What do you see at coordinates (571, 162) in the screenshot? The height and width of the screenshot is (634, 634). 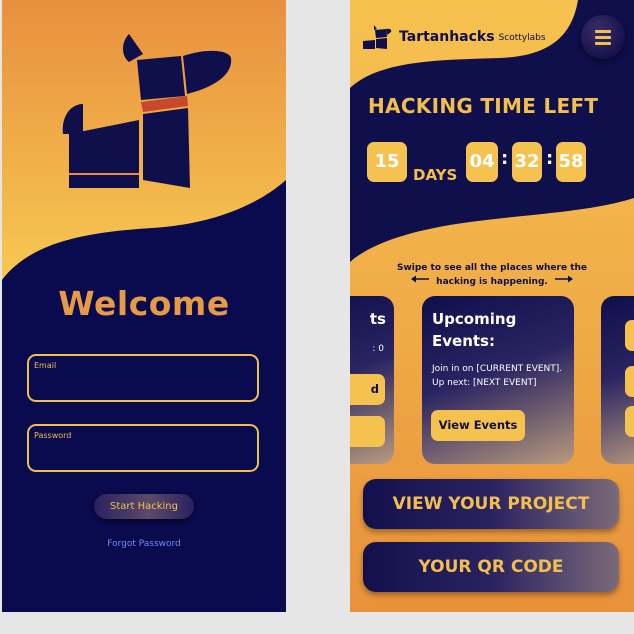 I see `countdown-seconds: 58` at bounding box center [571, 162].